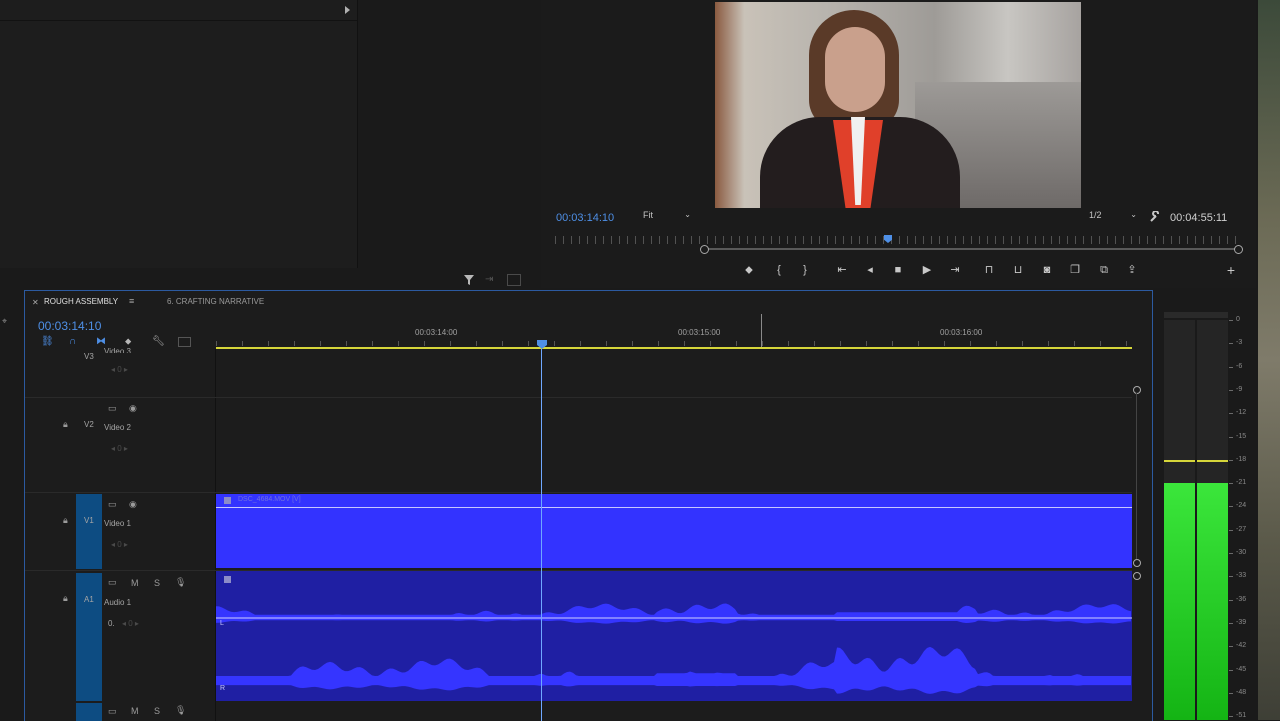 This screenshot has height=721, width=1280. What do you see at coordinates (1241, 529) in the screenshot?
I see `meter-scale-label: -27` at bounding box center [1241, 529].